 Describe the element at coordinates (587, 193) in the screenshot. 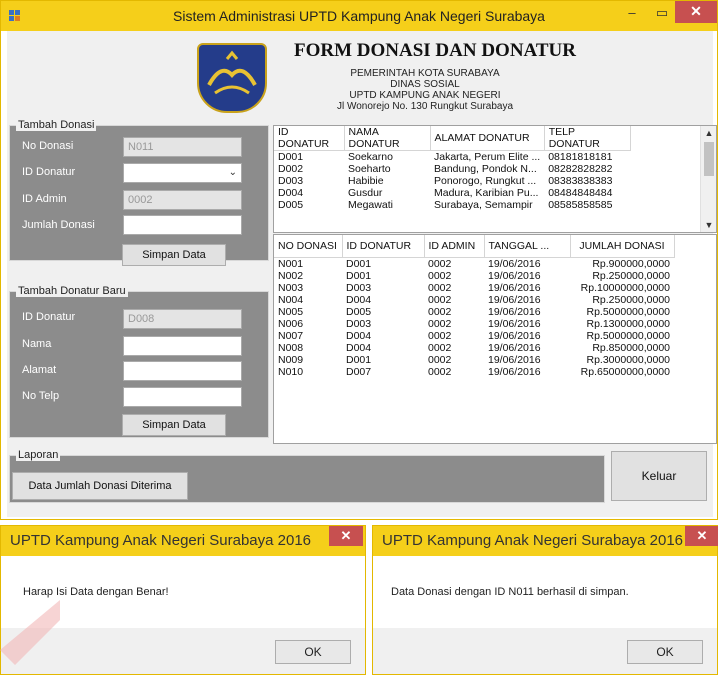

I see `table-cell: 08484848484` at that location.